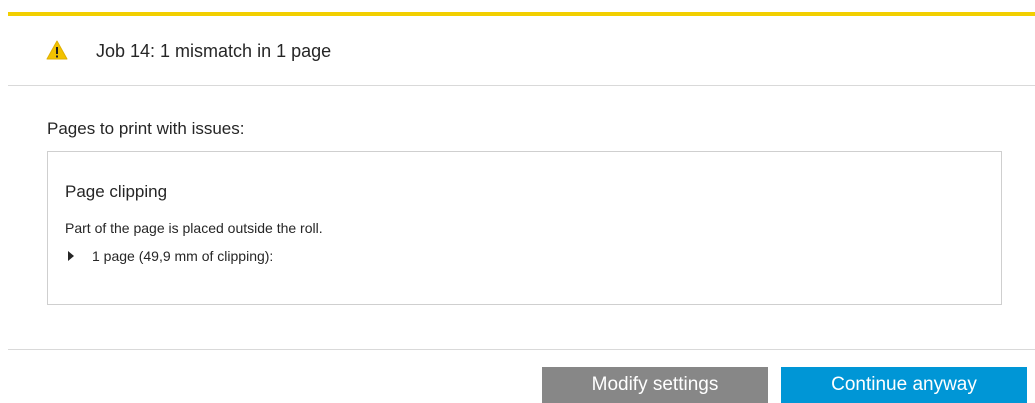  What do you see at coordinates (214, 51) in the screenshot?
I see `dialog-title: Job 14: 1 mismatch in 1 page` at bounding box center [214, 51].